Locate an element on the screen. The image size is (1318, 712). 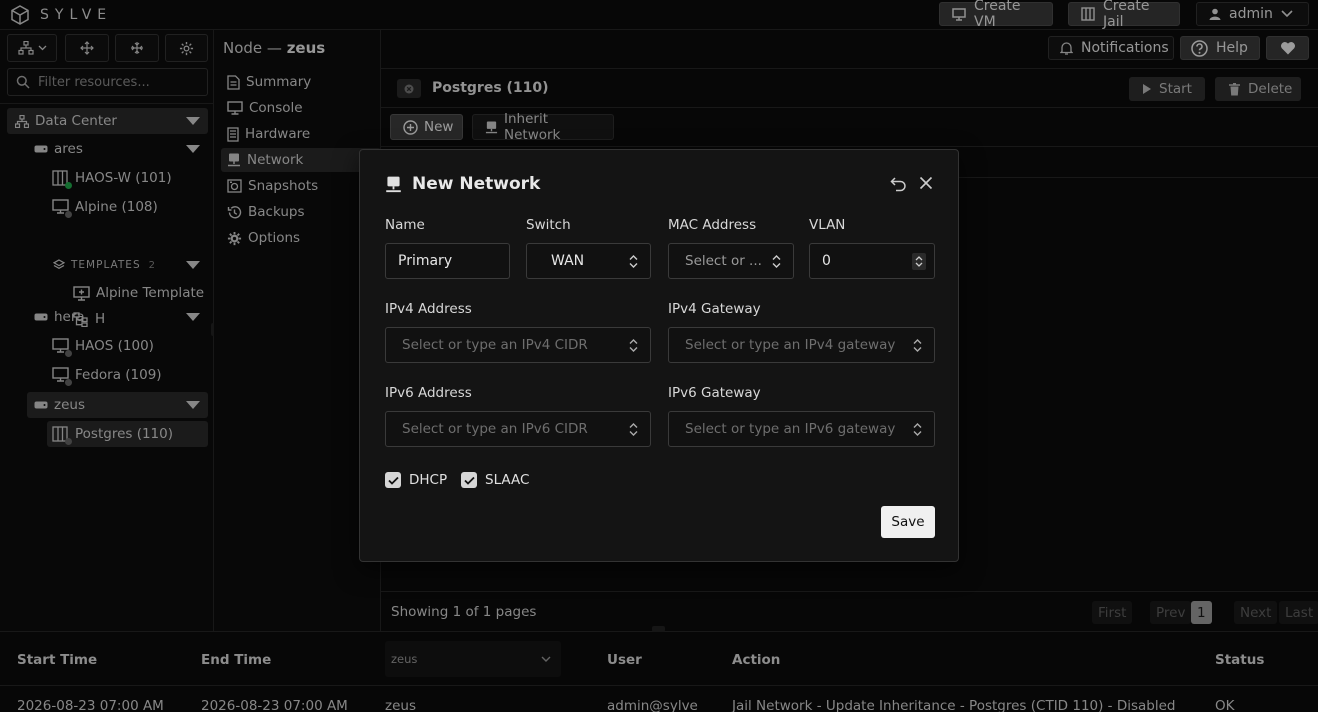
vlan-value: 0 is located at coordinates (826, 261).